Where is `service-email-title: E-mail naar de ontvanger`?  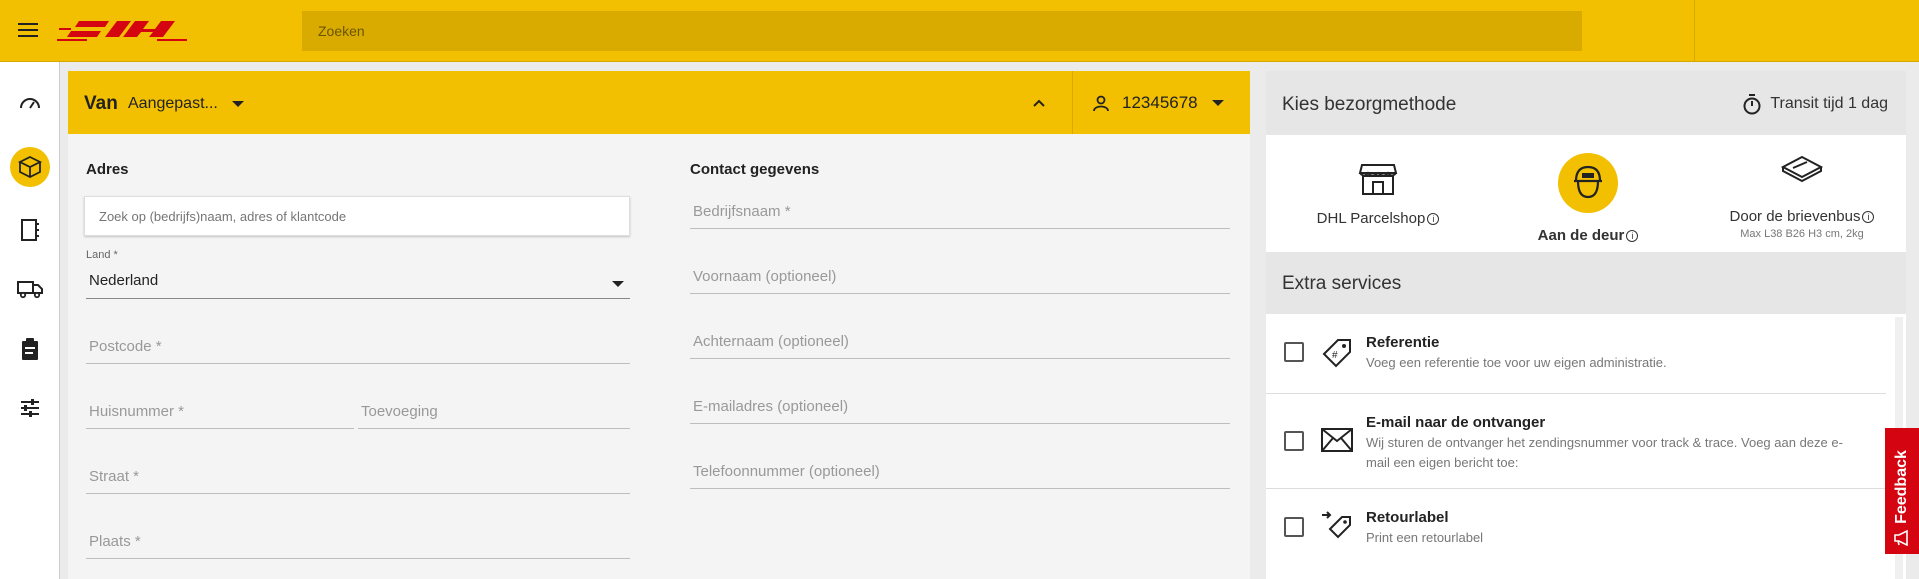
service-email-title: E-mail naar de ontvanger is located at coordinates (1456, 422).